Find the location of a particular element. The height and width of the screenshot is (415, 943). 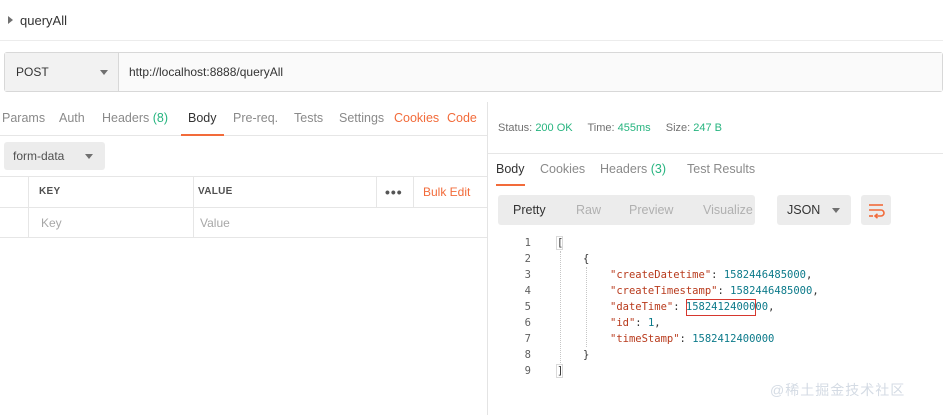

line-number: 7 is located at coordinates (527, 339).